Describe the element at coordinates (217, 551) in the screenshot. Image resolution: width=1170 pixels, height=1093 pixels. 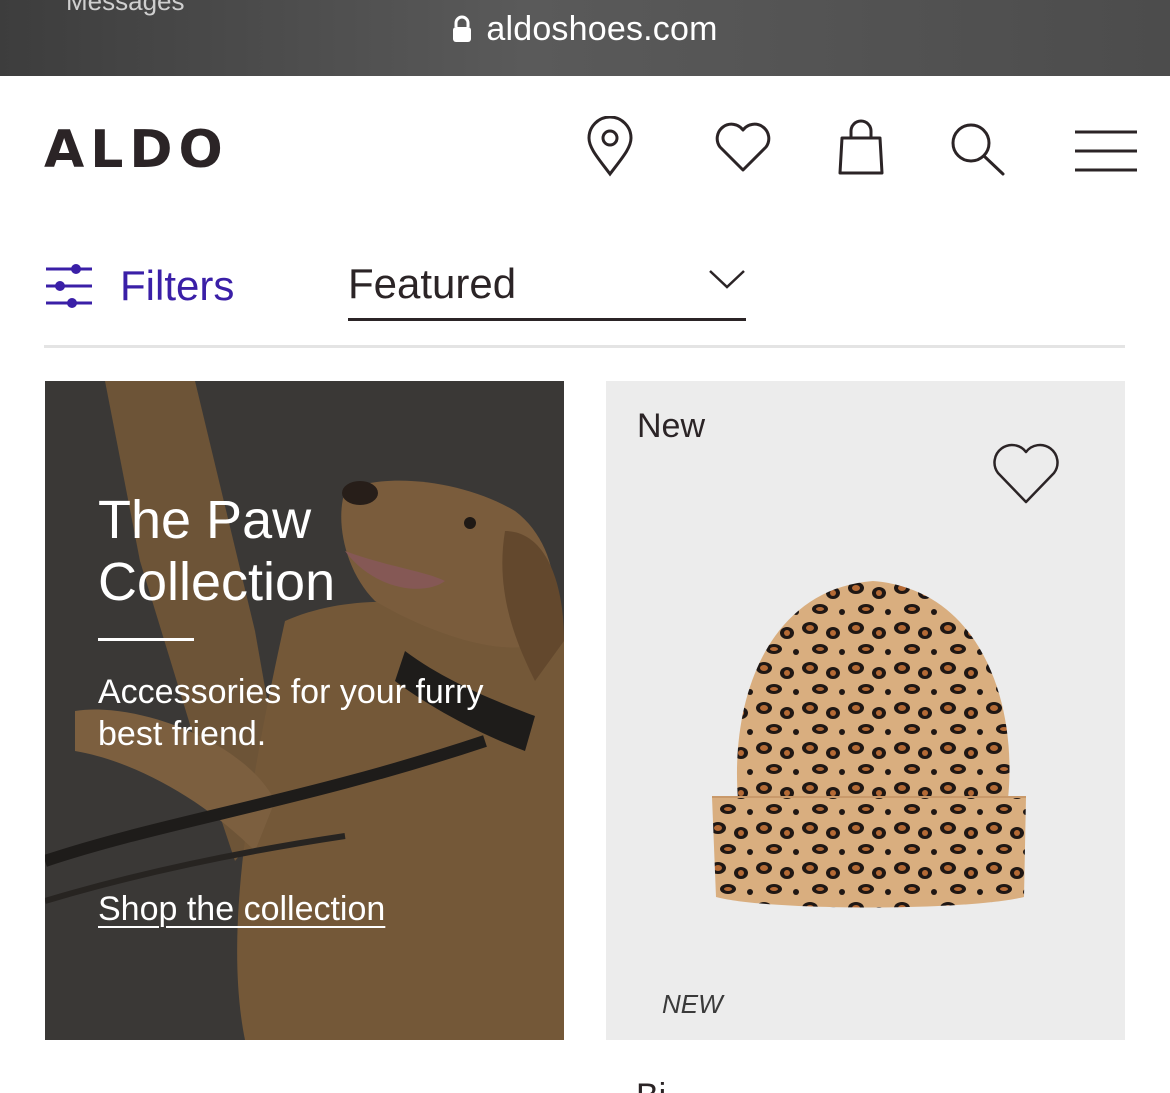
I see `promo-title: The Paw Collection` at that location.